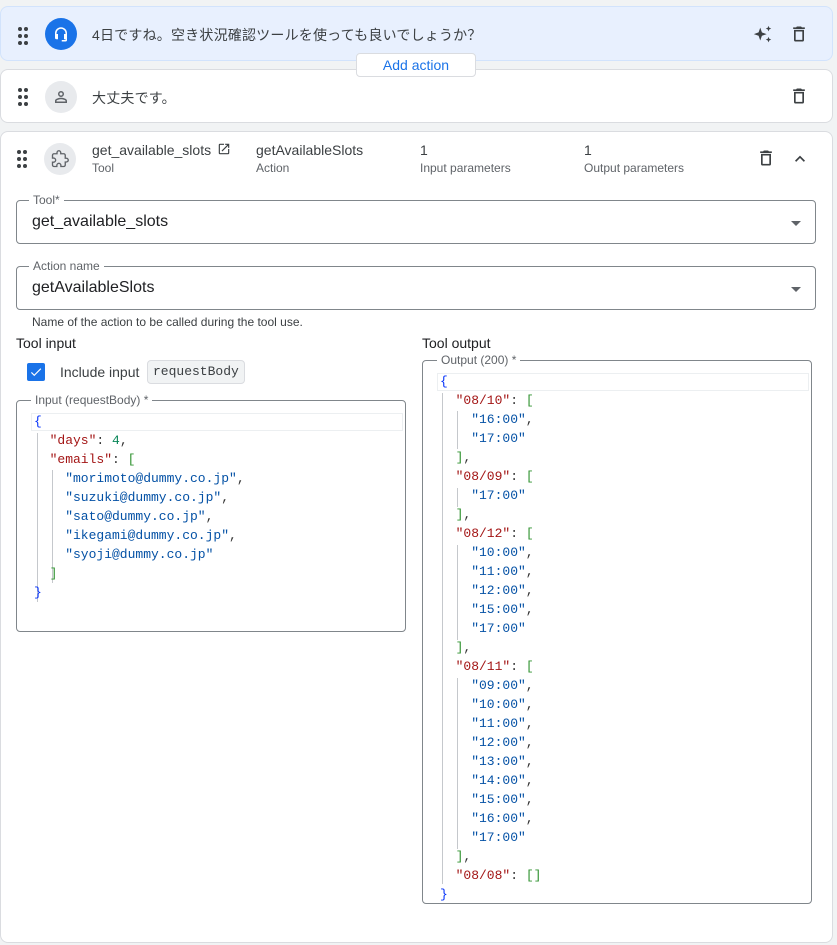 Image resolution: width=837 pixels, height=945 pixels. I want to click on tool-output-title: Tool output, so click(456, 343).